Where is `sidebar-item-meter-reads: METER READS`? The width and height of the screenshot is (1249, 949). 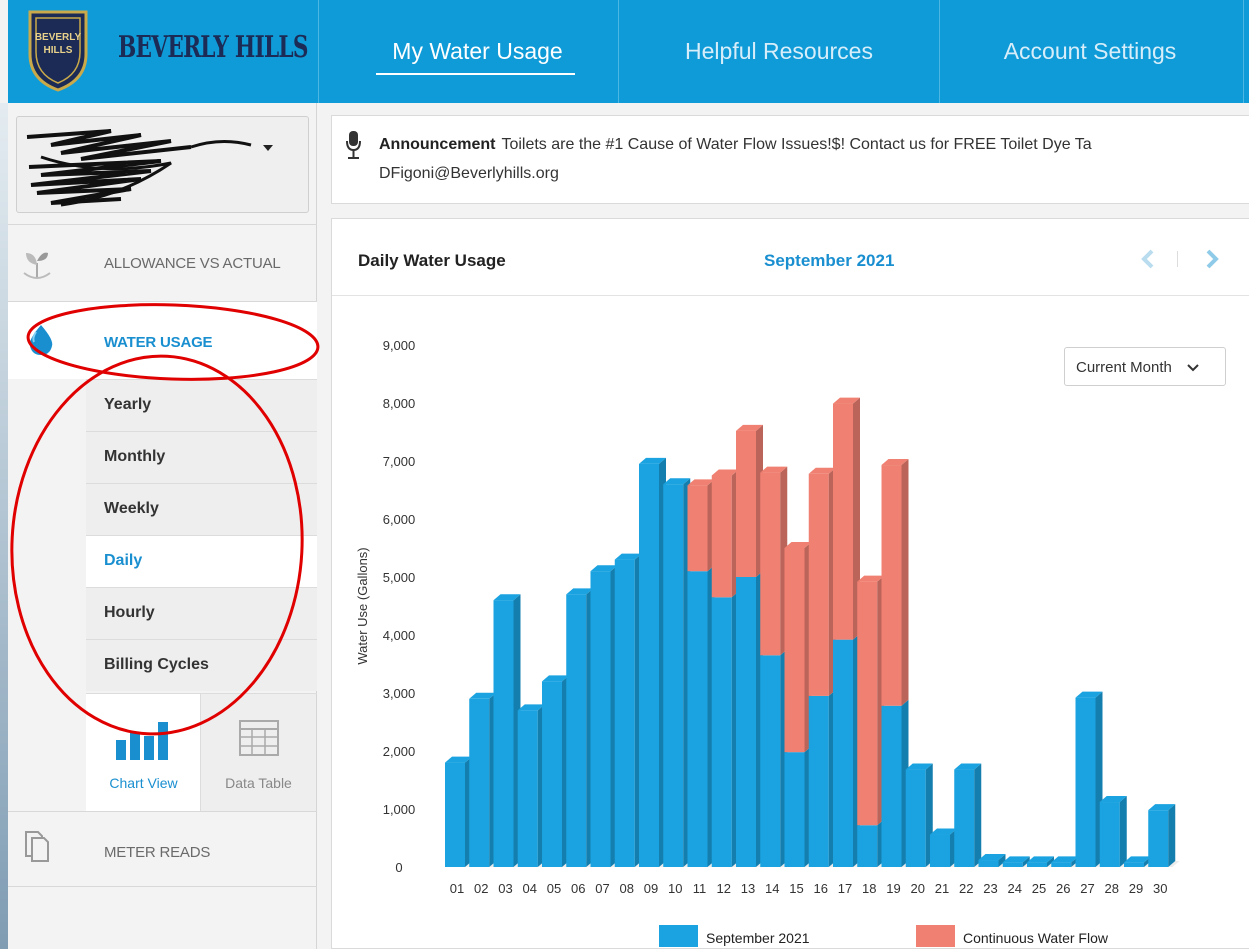 sidebar-item-meter-reads: METER READS is located at coordinates (162, 849).